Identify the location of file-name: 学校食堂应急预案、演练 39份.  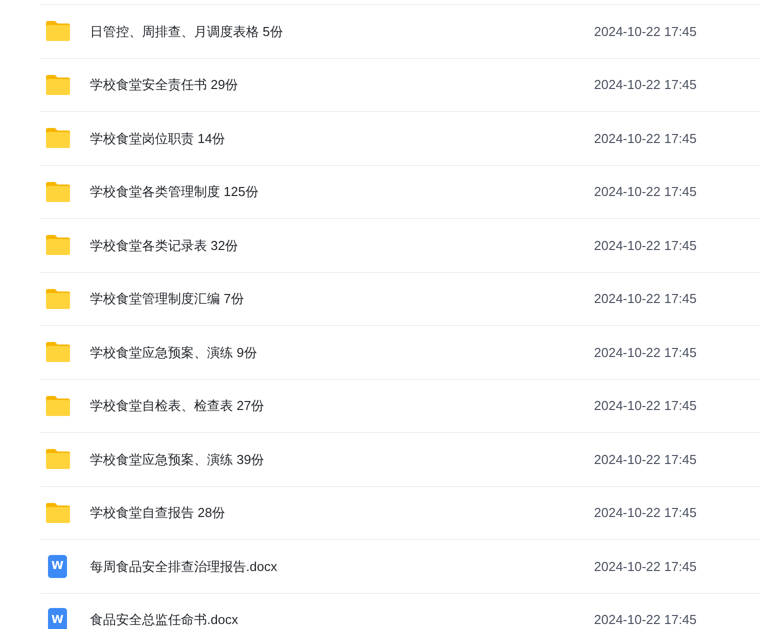
(342, 459).